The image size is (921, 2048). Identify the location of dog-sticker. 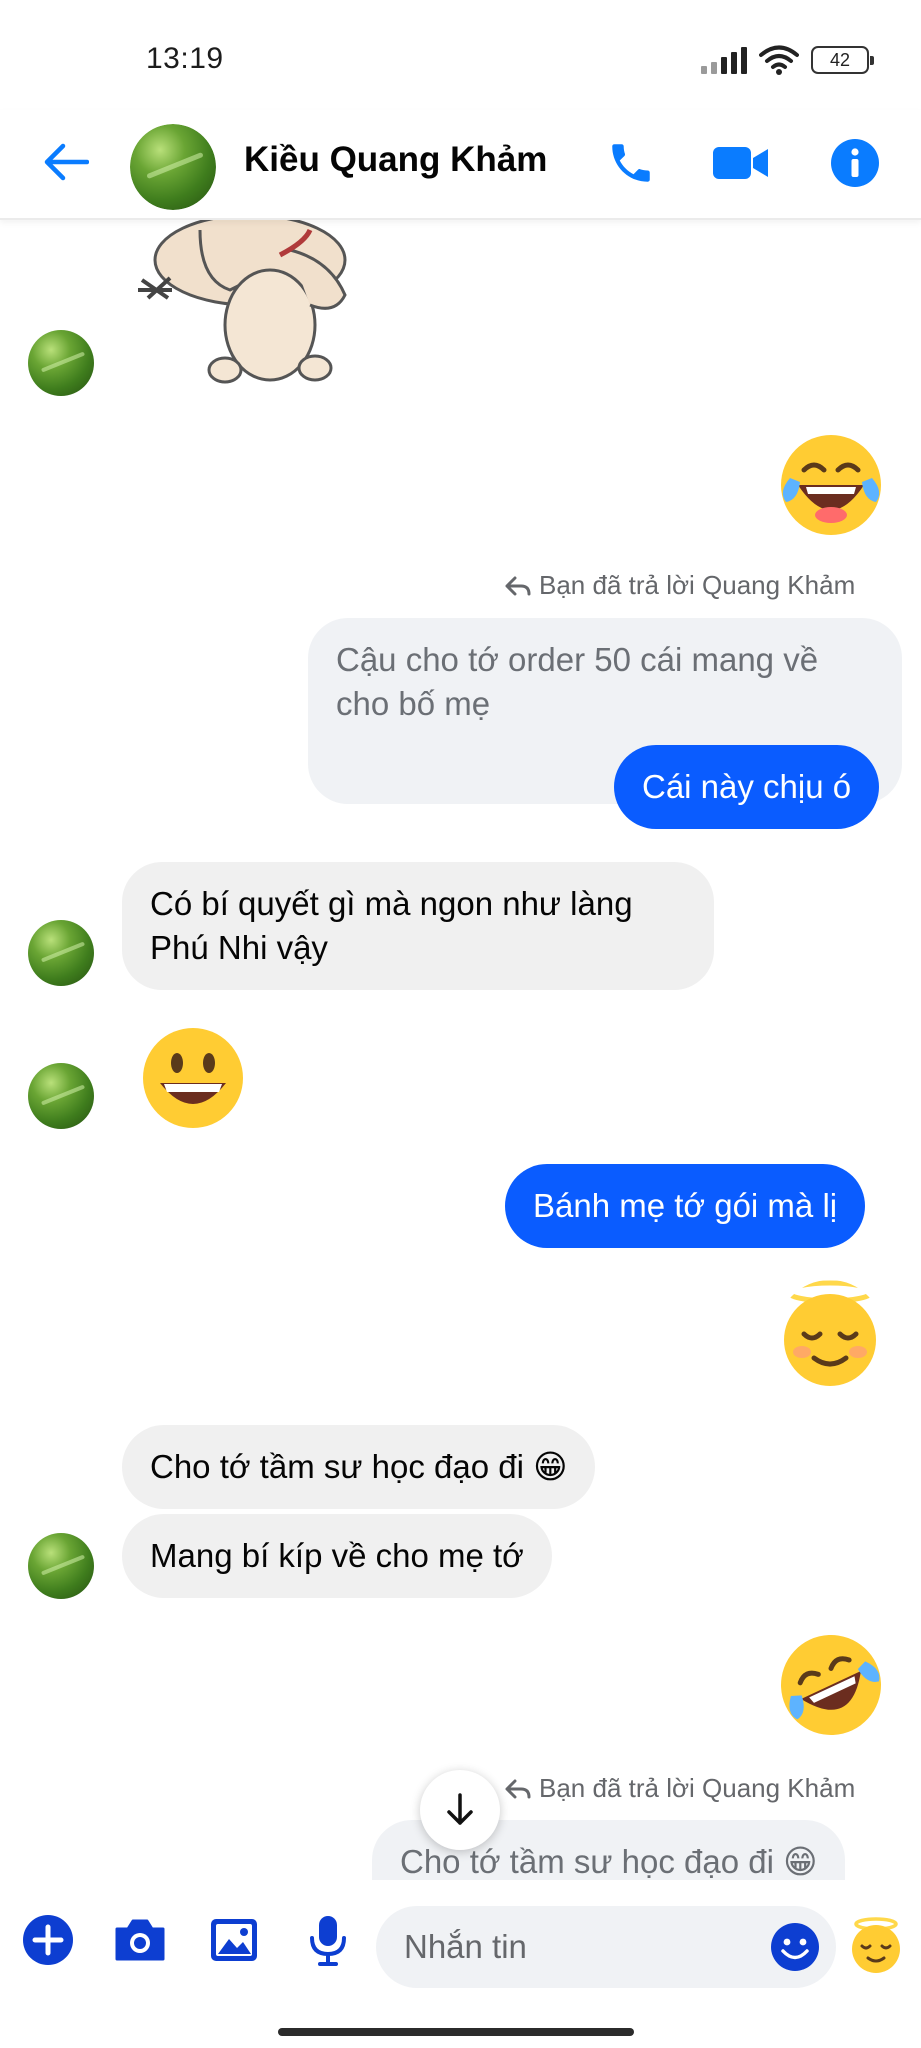
(250, 307).